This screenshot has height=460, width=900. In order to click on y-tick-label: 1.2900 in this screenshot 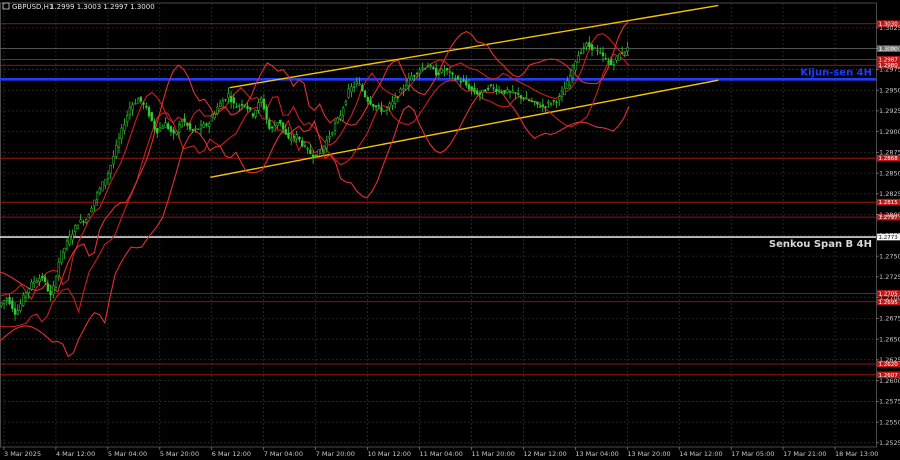, I will do `click(889, 132)`.